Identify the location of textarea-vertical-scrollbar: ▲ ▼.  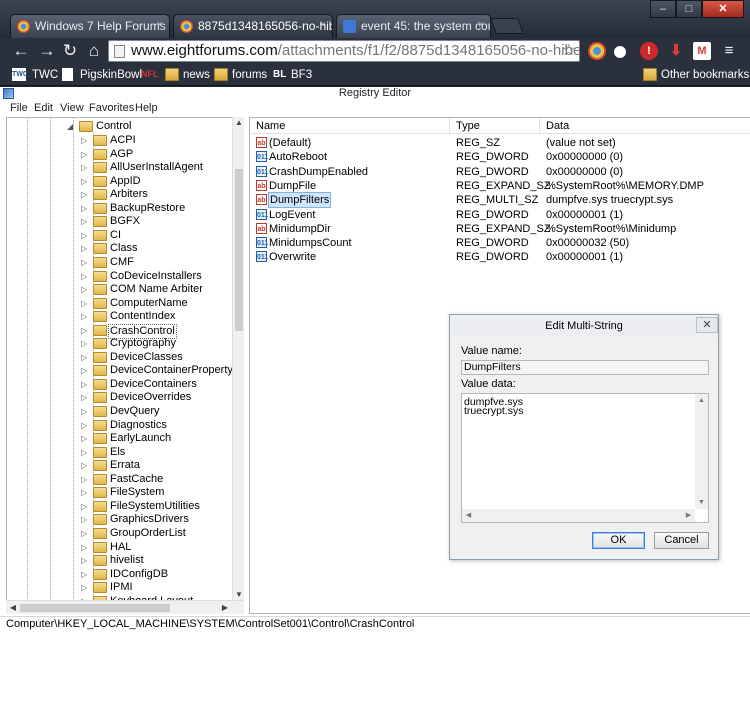
(701, 451).